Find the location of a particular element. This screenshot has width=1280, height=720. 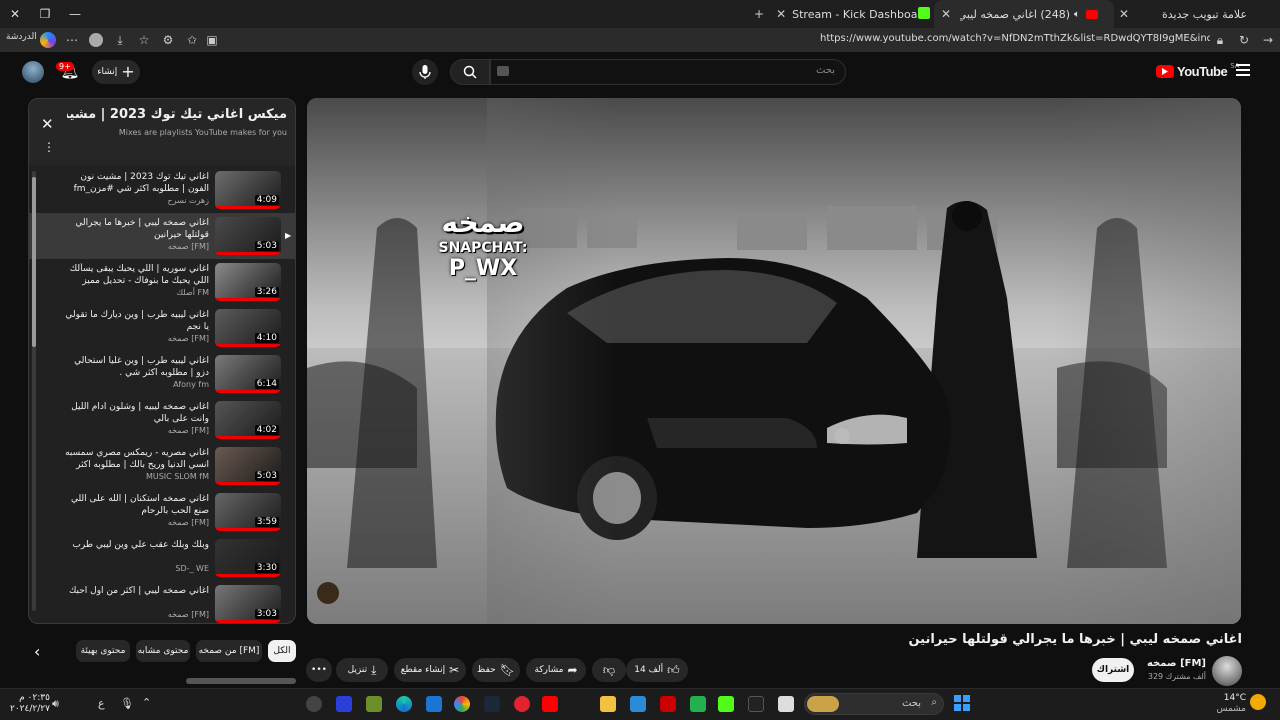

video-thumbnail: 3:59 is located at coordinates (248, 512).